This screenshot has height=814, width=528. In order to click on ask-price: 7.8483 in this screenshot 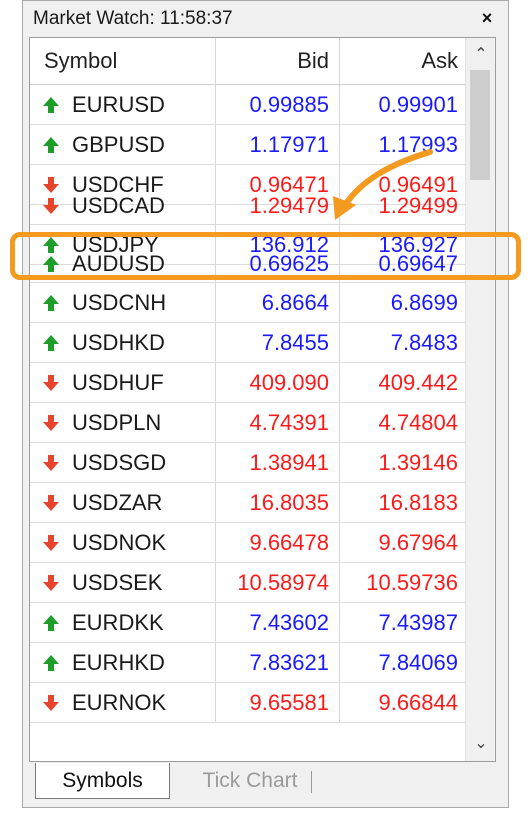, I will do `click(424, 342)`.